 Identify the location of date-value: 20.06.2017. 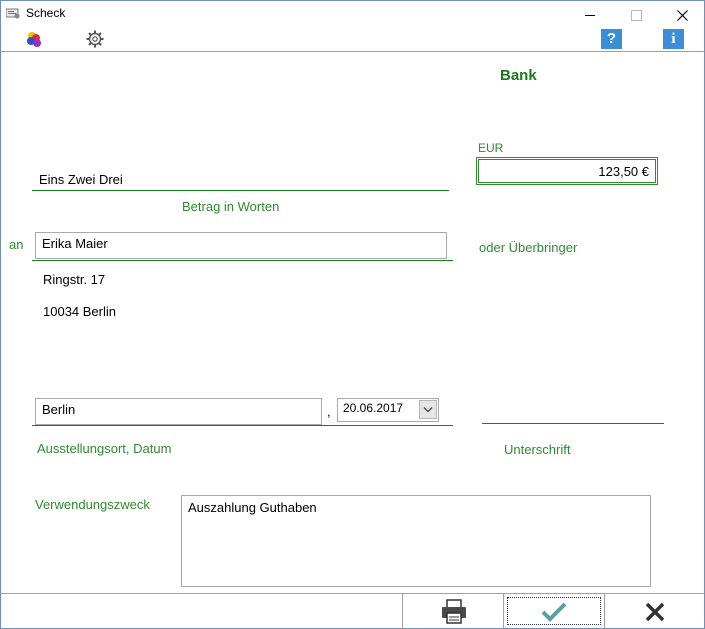
(373, 408).